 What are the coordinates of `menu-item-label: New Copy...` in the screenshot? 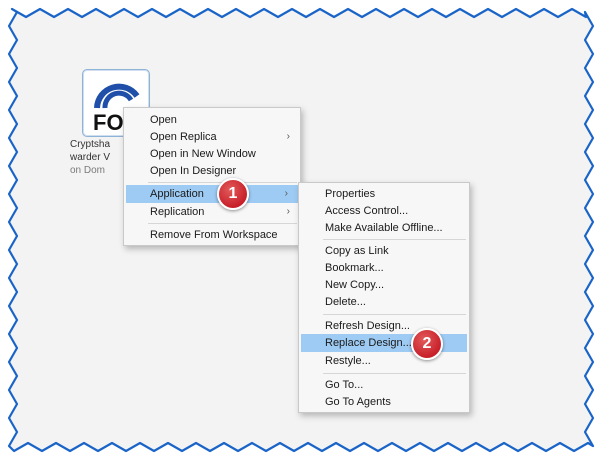 It's located at (355, 285).